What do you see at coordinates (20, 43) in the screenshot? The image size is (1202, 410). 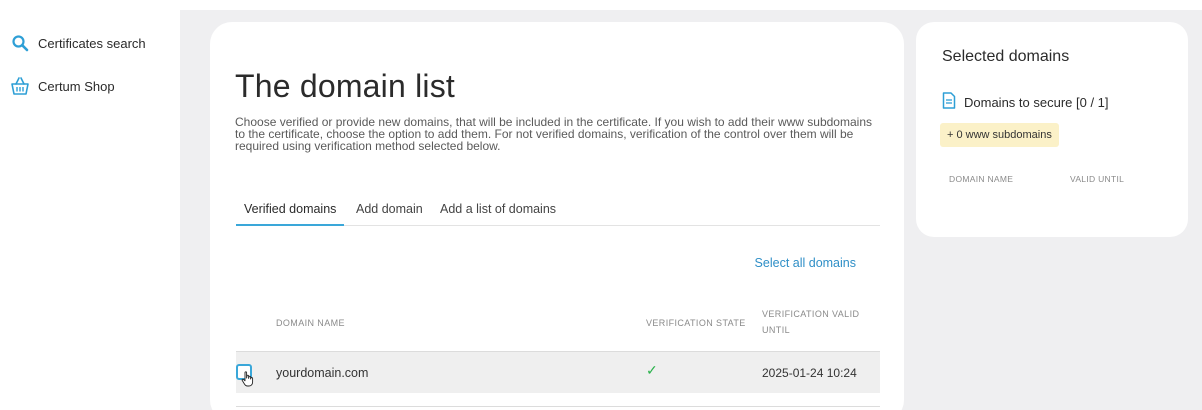 I see `search-icon` at bounding box center [20, 43].